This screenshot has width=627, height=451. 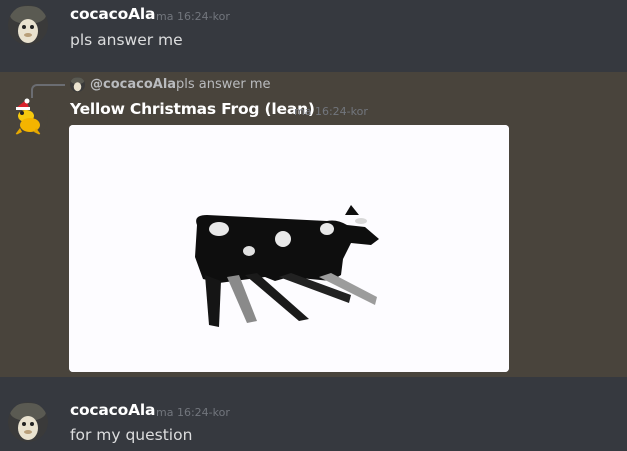 I want to click on message-text: for my question, so click(x=131, y=435).